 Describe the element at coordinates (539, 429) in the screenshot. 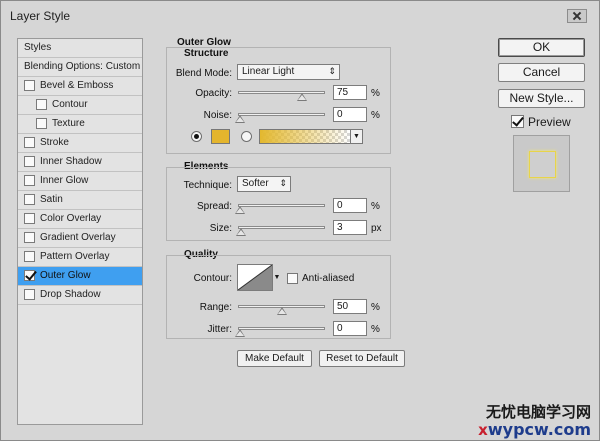

I see `watermark-url: wypcw.com` at that location.